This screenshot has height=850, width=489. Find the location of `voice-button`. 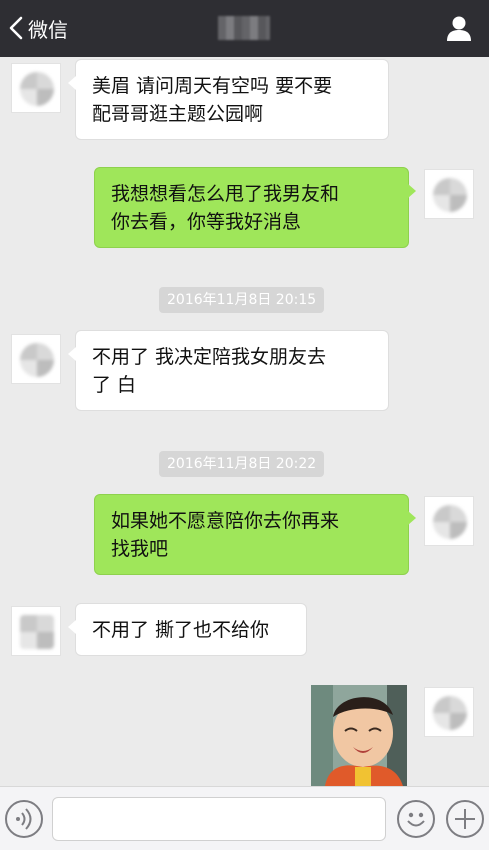

voice-button is located at coordinates (24, 819).